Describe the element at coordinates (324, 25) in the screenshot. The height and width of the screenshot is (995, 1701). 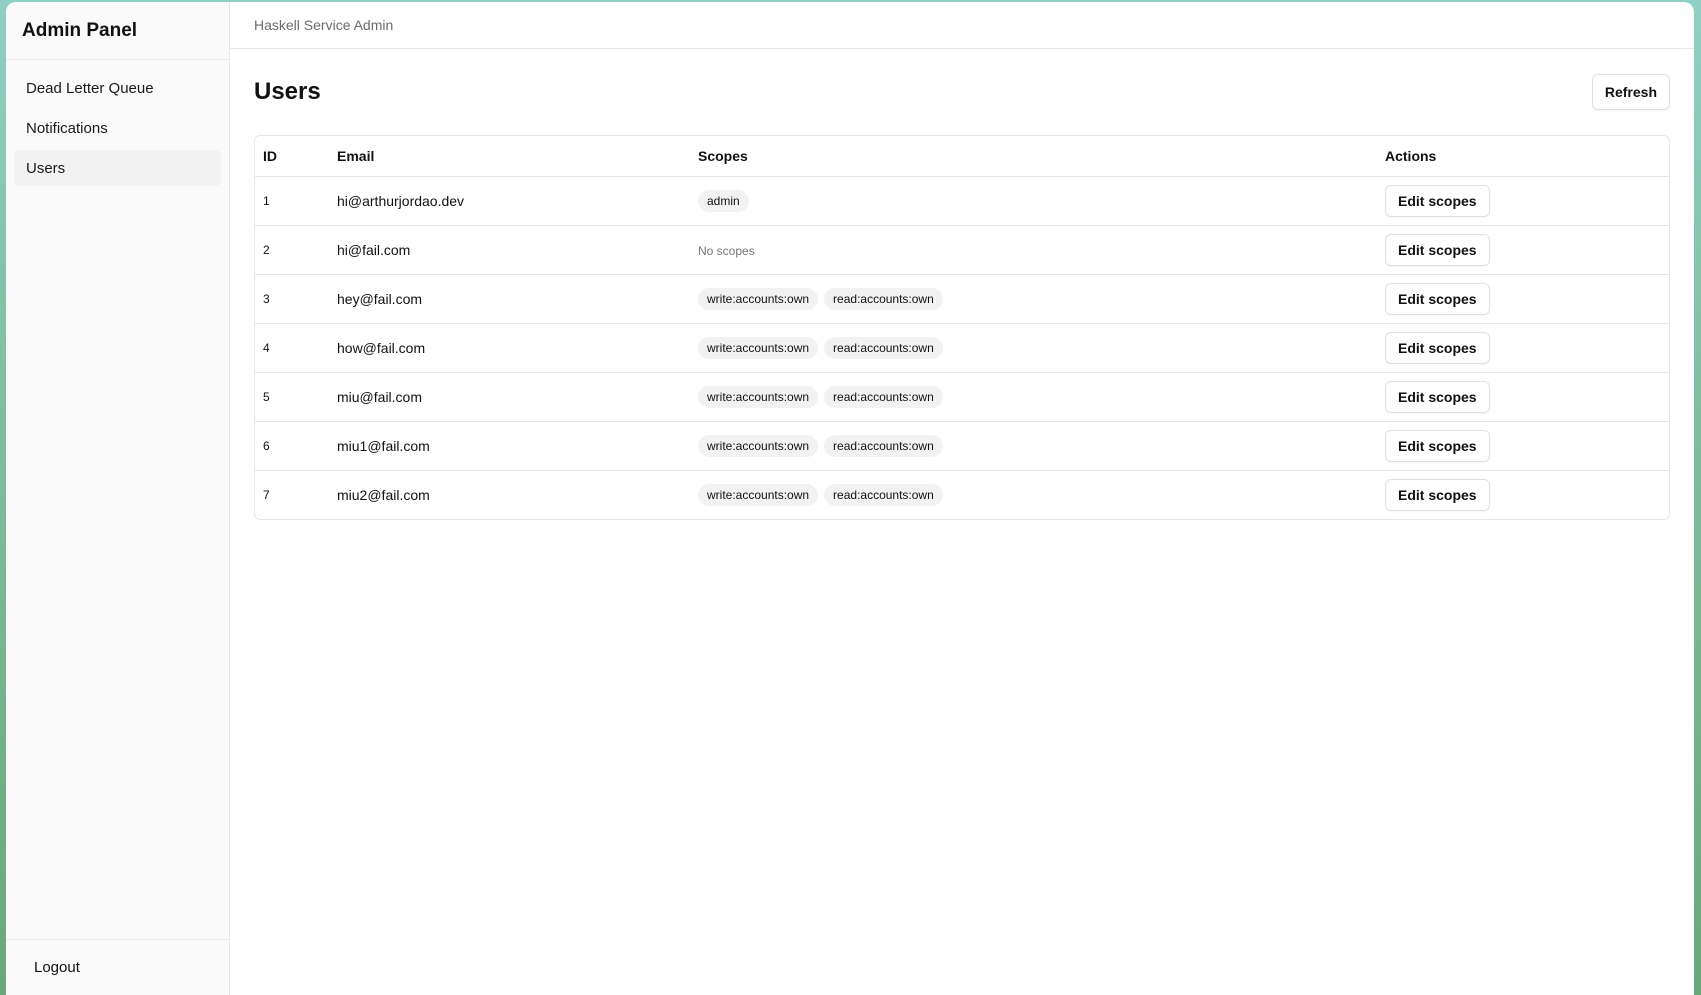
I see `service-title: Haskell Service Admin` at that location.